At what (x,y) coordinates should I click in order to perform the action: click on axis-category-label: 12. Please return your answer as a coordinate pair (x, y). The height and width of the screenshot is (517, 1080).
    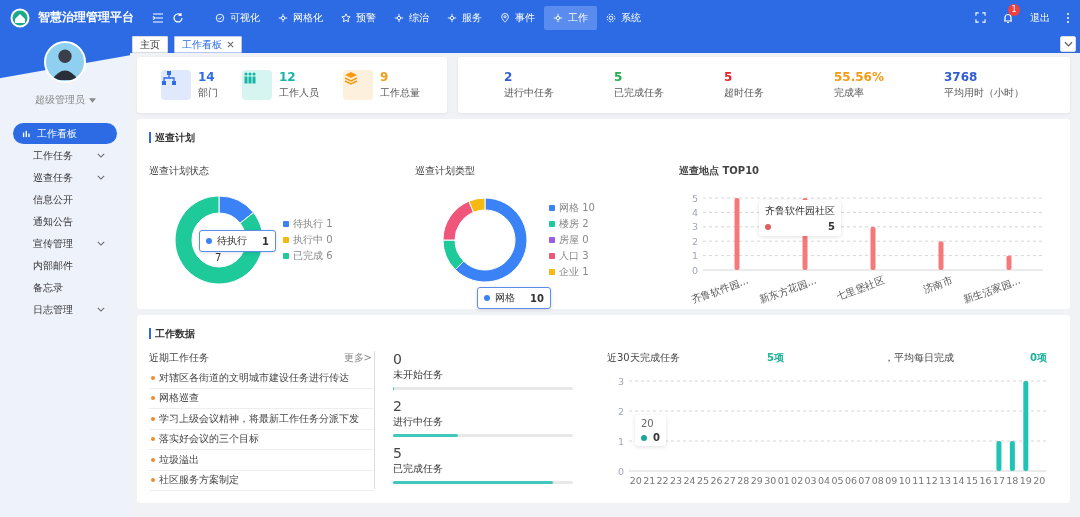
    Looking at the image, I should click on (931, 480).